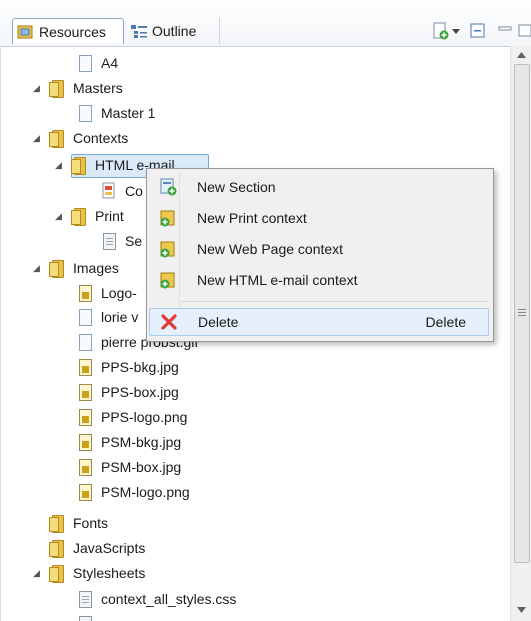 The width and height of the screenshot is (531, 621). What do you see at coordinates (506, 31) in the screenshot?
I see `minimize-button` at bounding box center [506, 31].